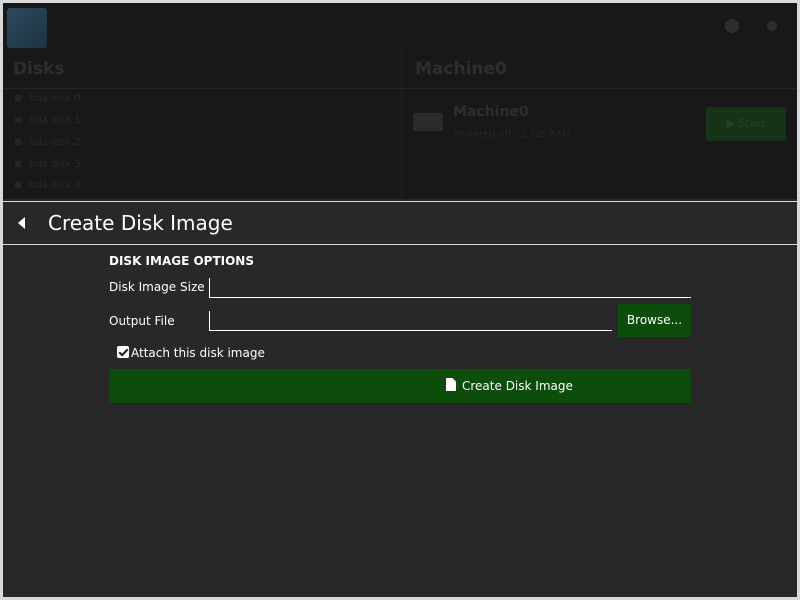 This screenshot has width=800, height=600. Describe the element at coordinates (23, 223) in the screenshot. I see `back-arrow-icon` at that location.